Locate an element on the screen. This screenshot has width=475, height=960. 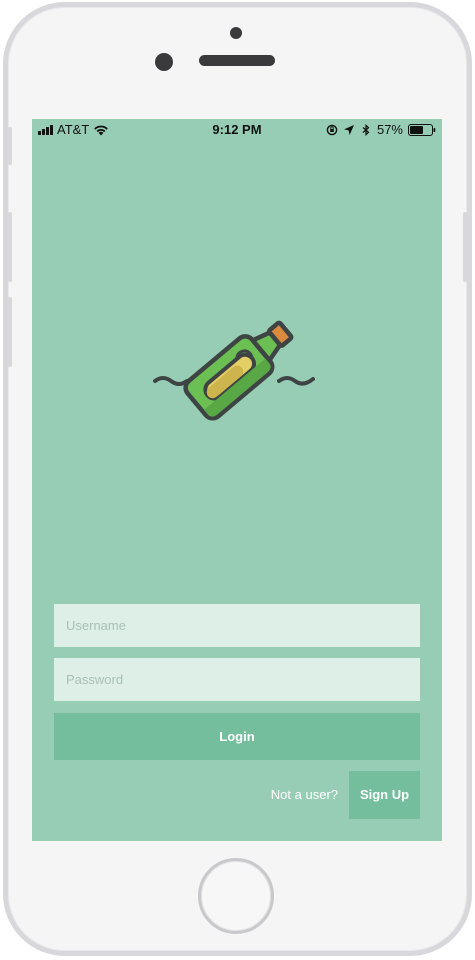
battery-icon is located at coordinates (422, 129).